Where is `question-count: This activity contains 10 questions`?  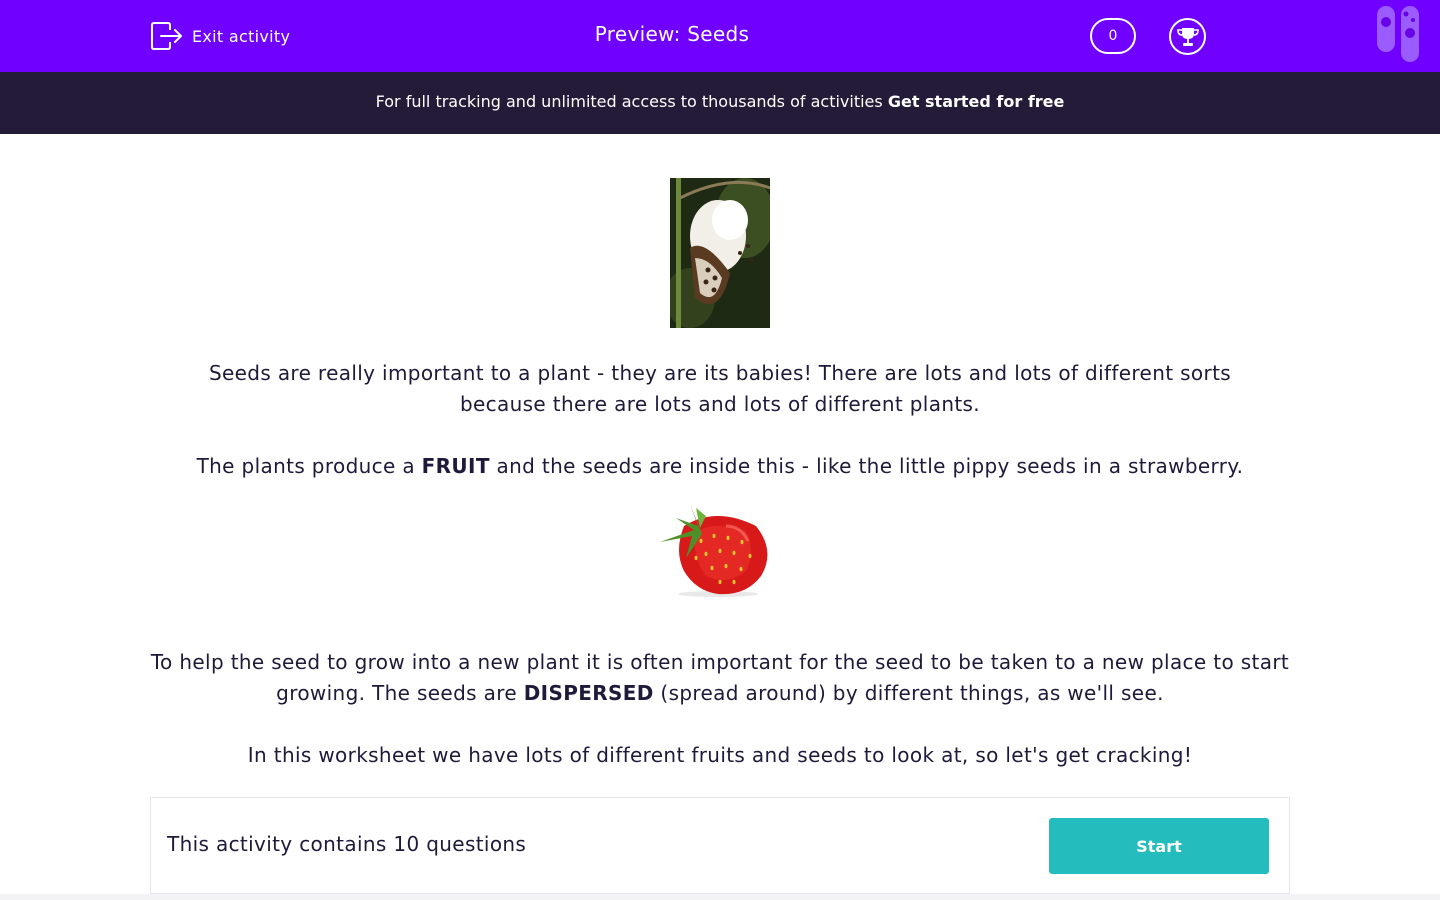
question-count: This activity contains 10 questions is located at coordinates (347, 844).